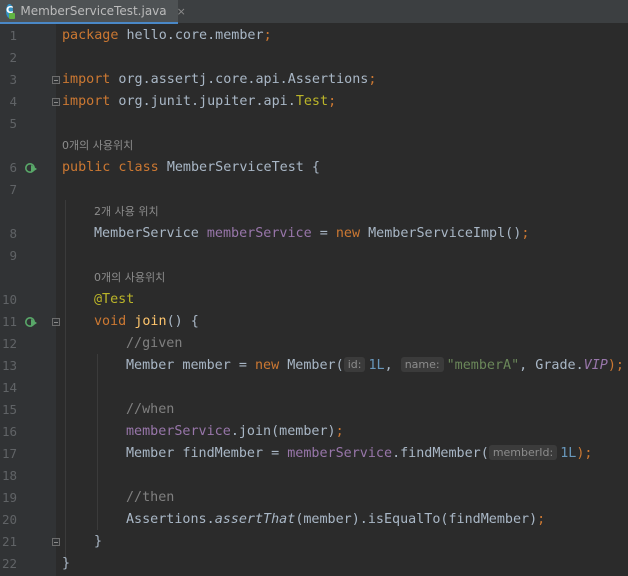 The width and height of the screenshot is (628, 576). I want to click on usage-hint: 2개 사용 위치, so click(126, 212).